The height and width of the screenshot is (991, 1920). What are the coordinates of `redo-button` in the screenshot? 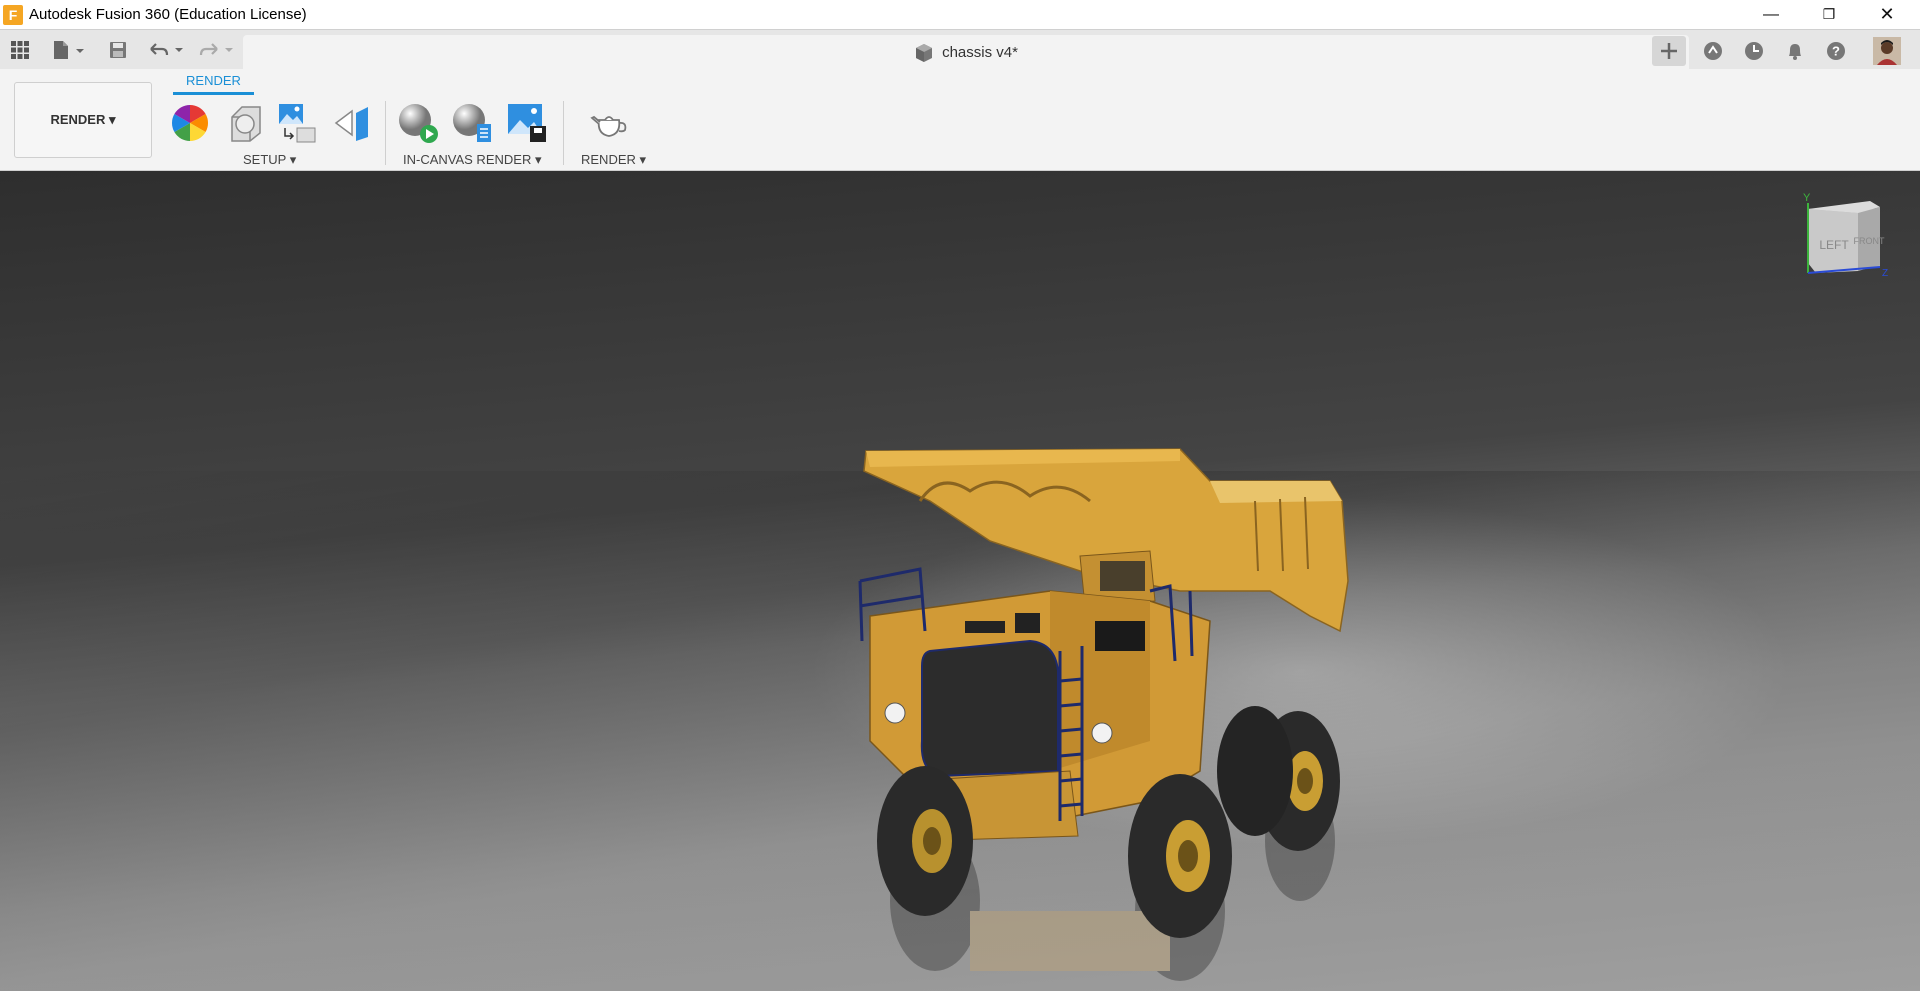 It's located at (216, 50).